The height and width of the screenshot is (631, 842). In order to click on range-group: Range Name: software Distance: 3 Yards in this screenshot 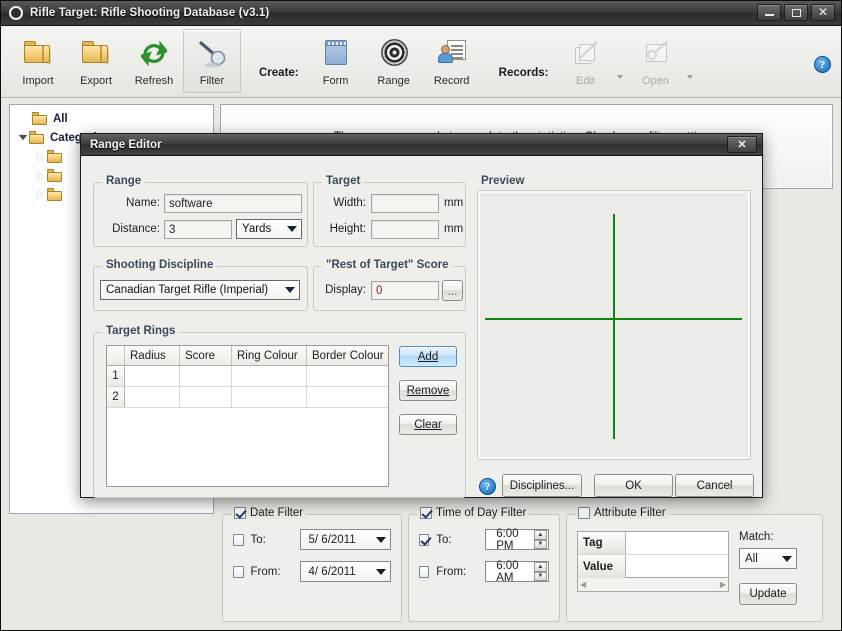, I will do `click(200, 211)`.